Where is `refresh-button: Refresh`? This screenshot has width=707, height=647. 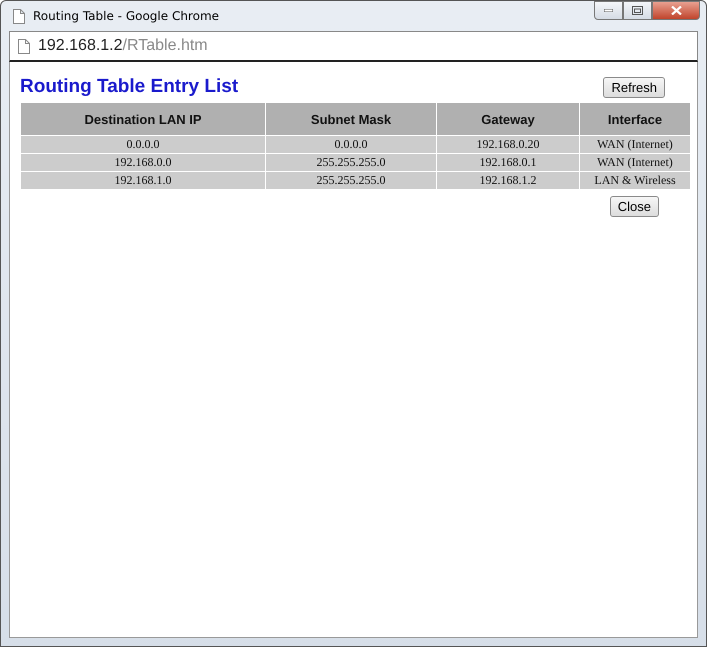
refresh-button: Refresh is located at coordinates (634, 87).